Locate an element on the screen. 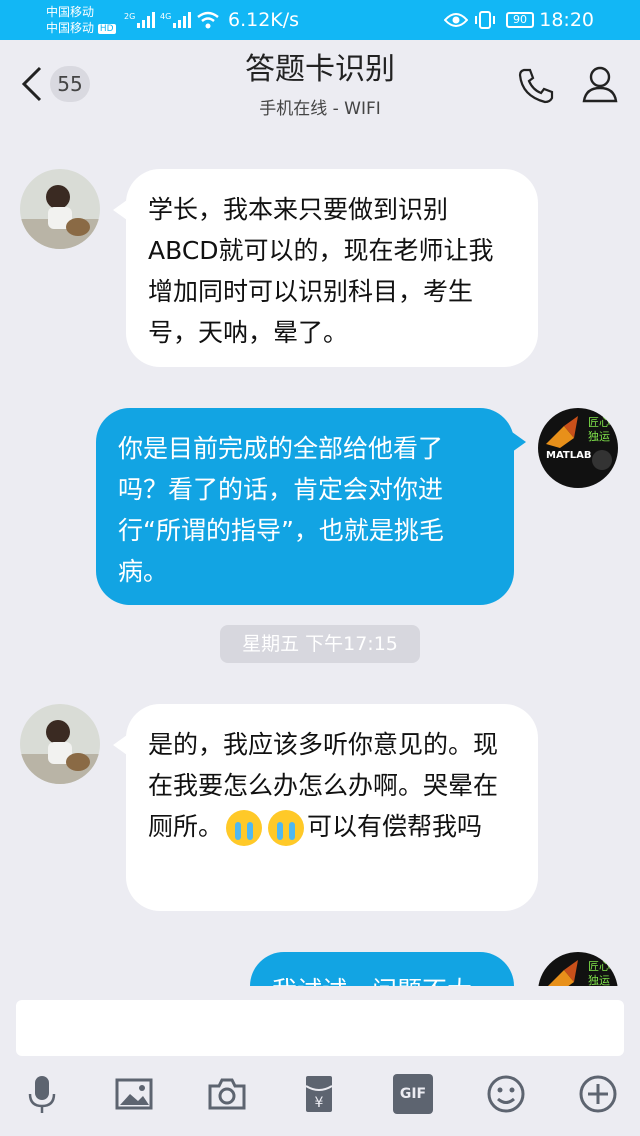  signal-2-label: 4G is located at coordinates (166, 16).